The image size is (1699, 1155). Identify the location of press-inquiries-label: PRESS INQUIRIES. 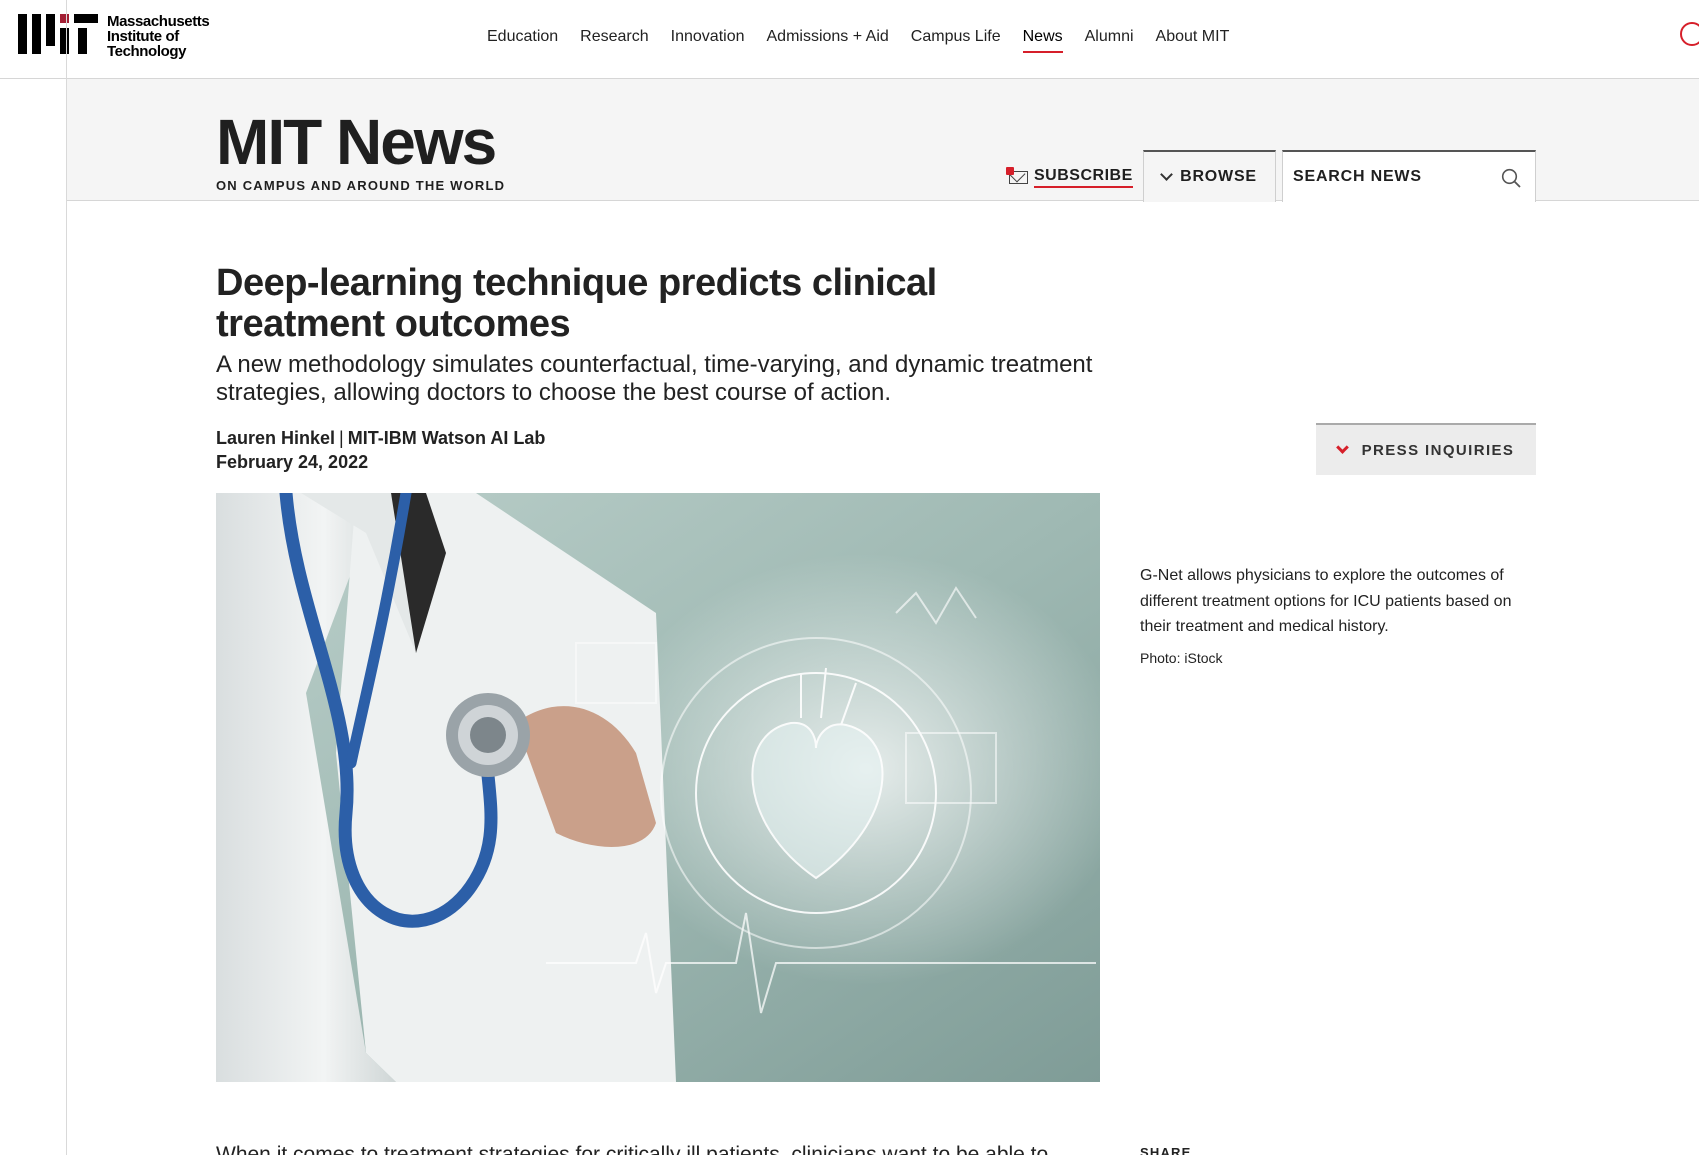
(1438, 450).